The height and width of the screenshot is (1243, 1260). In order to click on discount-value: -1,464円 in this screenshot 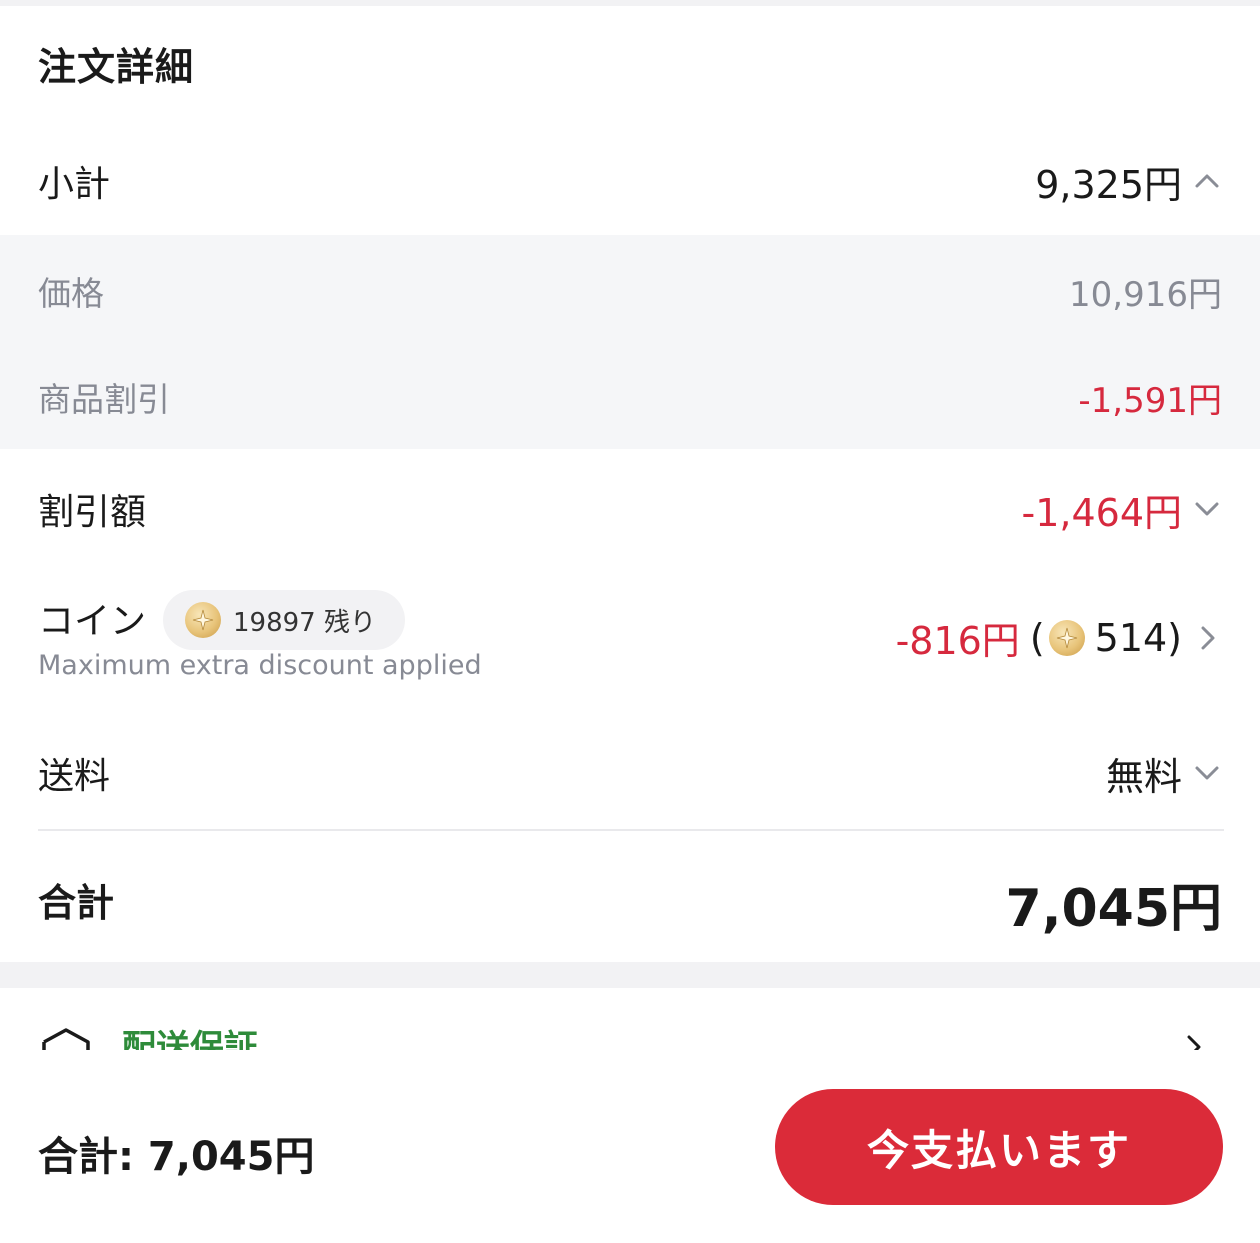, I will do `click(1102, 512)`.